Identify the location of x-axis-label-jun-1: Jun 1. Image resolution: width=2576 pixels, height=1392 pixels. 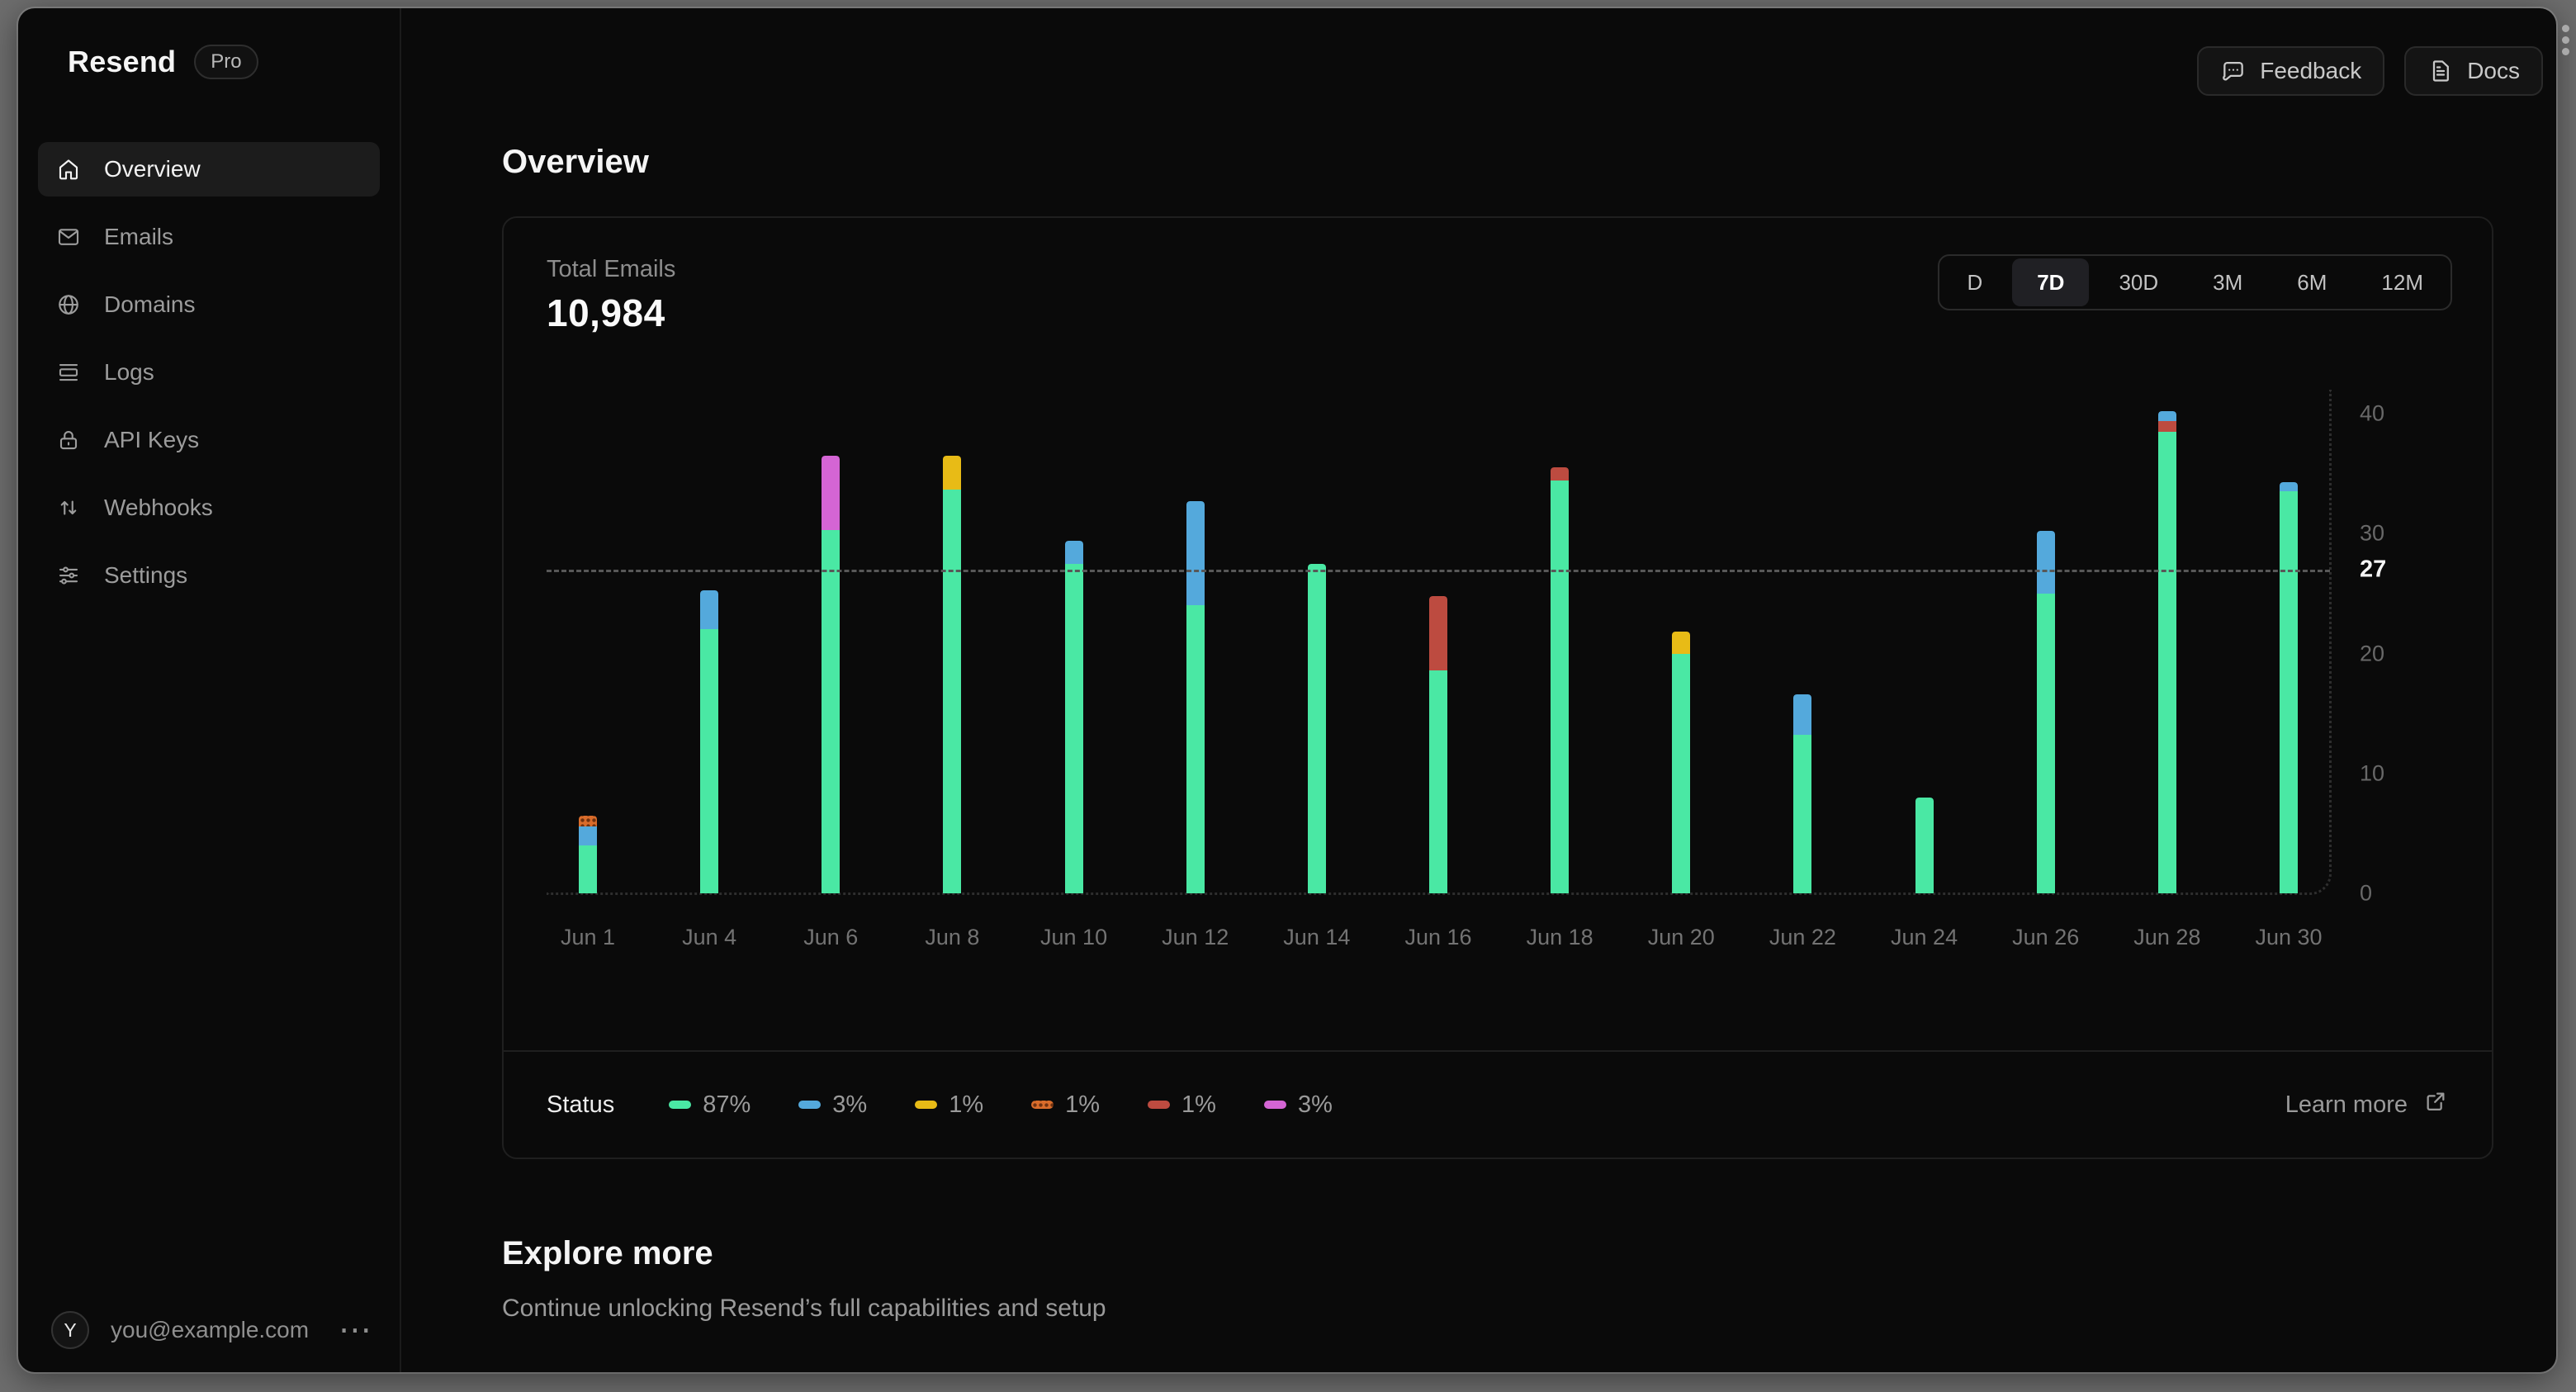
(588, 937).